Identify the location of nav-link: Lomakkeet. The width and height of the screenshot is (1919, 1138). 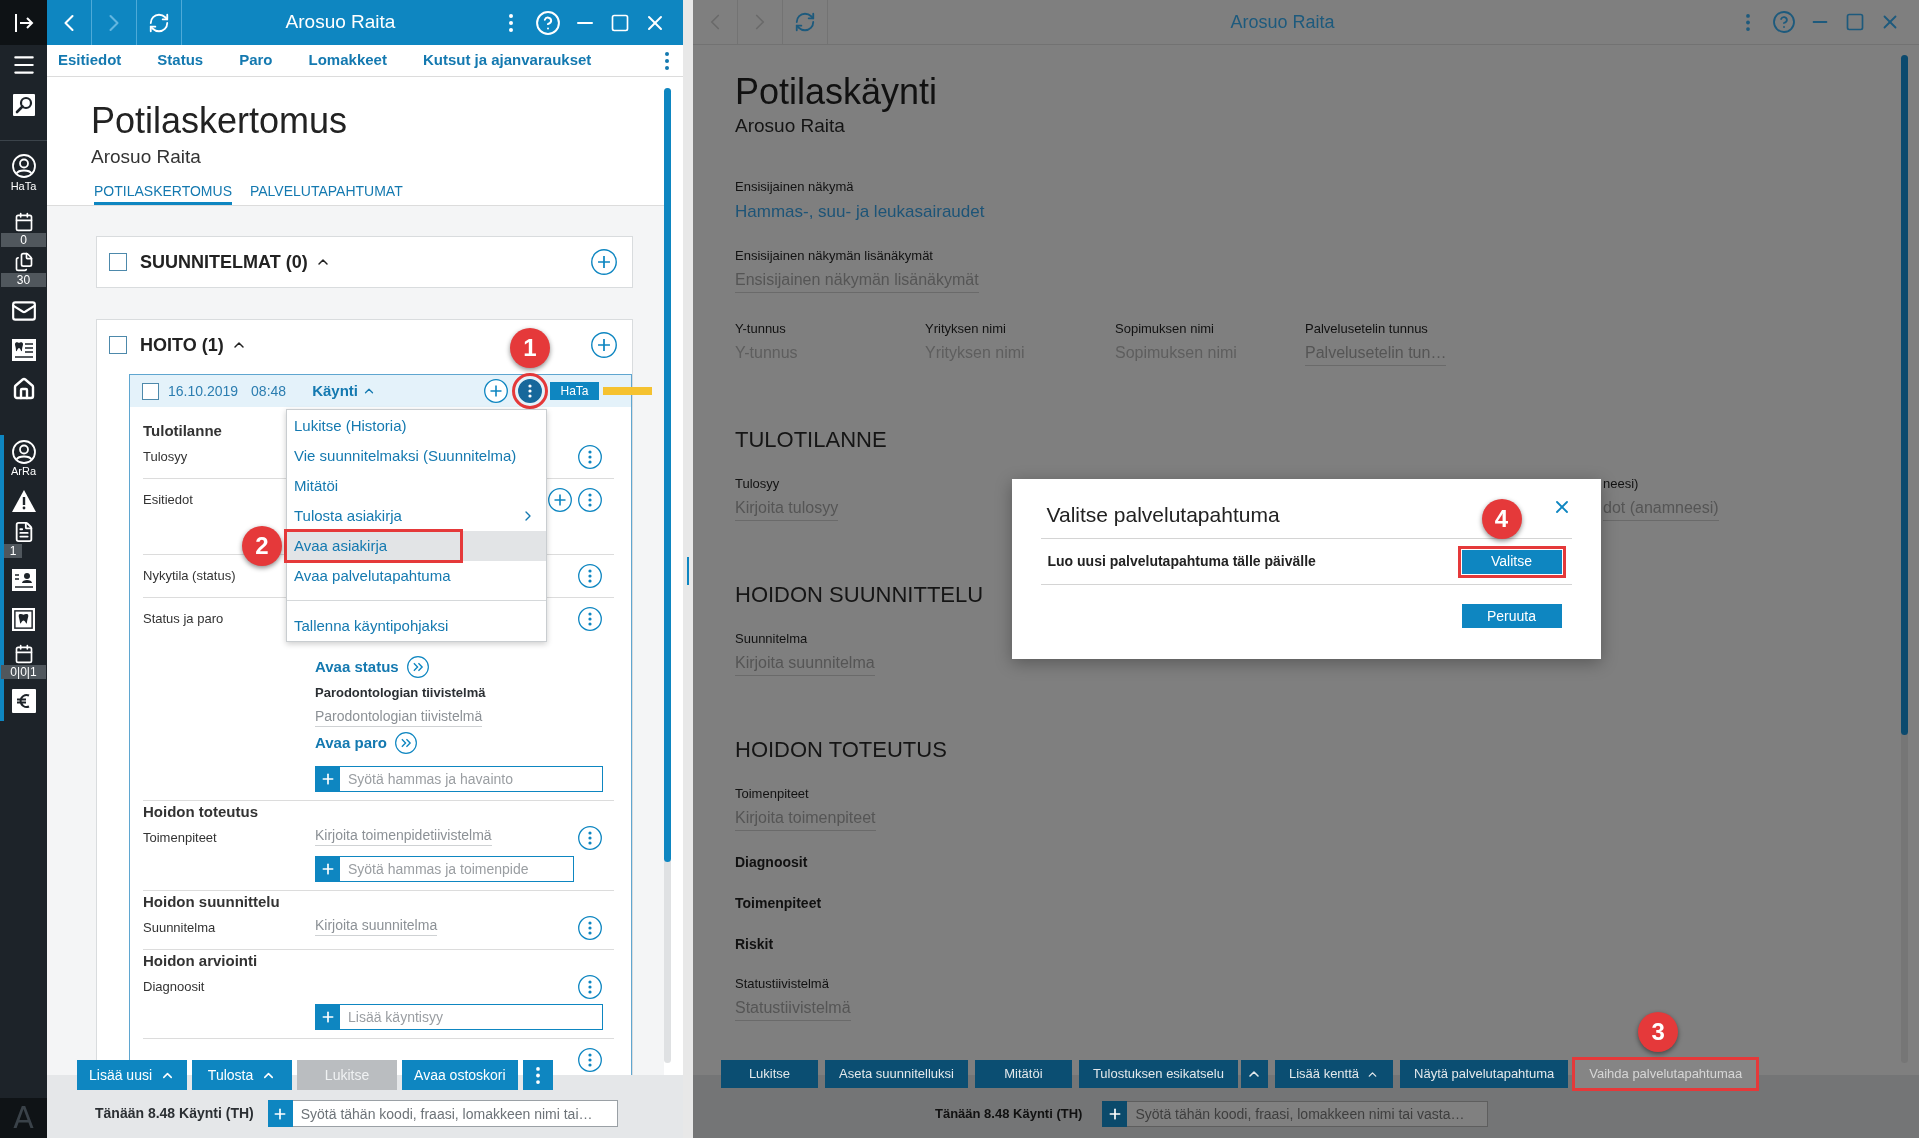
(347, 60).